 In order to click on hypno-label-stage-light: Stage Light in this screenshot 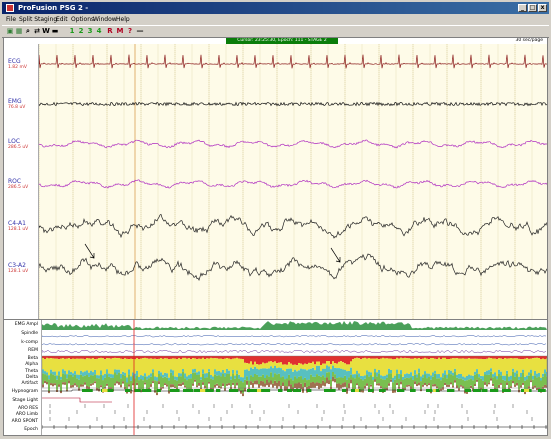, I will do `click(25, 400)`.